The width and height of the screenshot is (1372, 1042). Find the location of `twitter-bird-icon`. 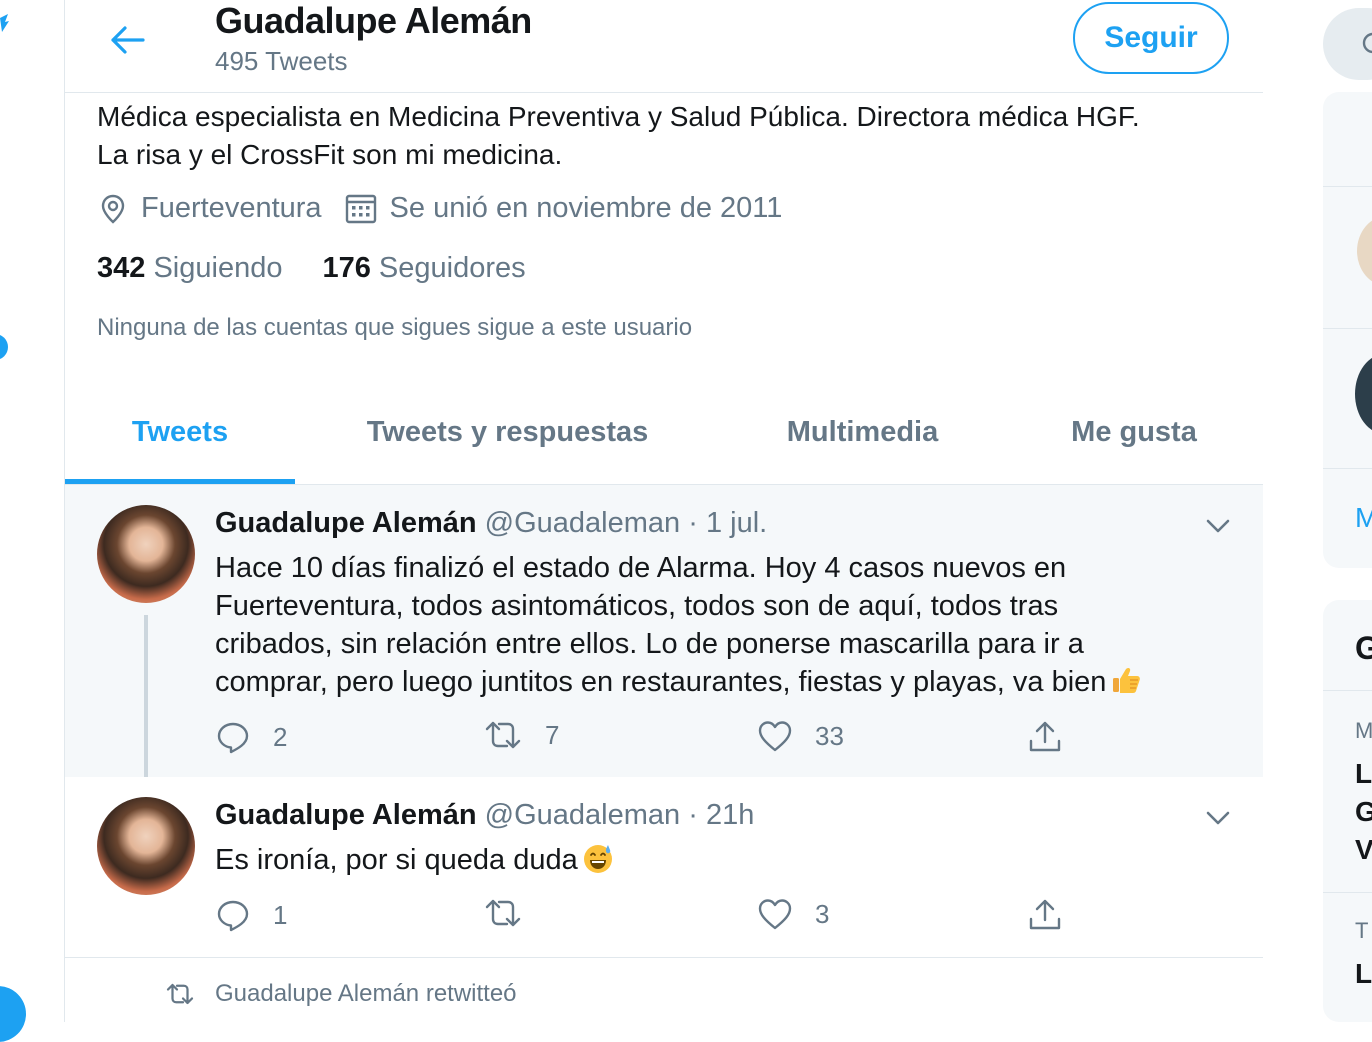

twitter-bird-icon is located at coordinates (5, 24).